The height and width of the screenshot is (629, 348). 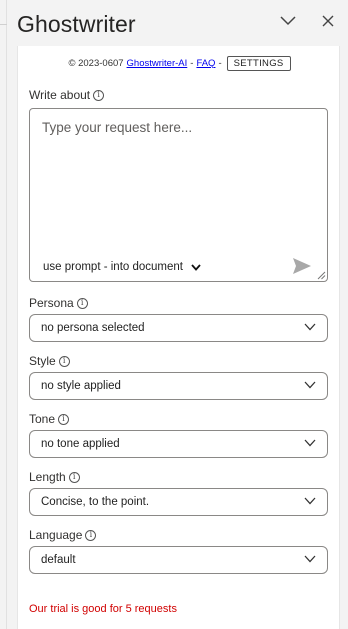 What do you see at coordinates (113, 267) in the screenshot?
I see `mode-select-value: use prompt - into document` at bounding box center [113, 267].